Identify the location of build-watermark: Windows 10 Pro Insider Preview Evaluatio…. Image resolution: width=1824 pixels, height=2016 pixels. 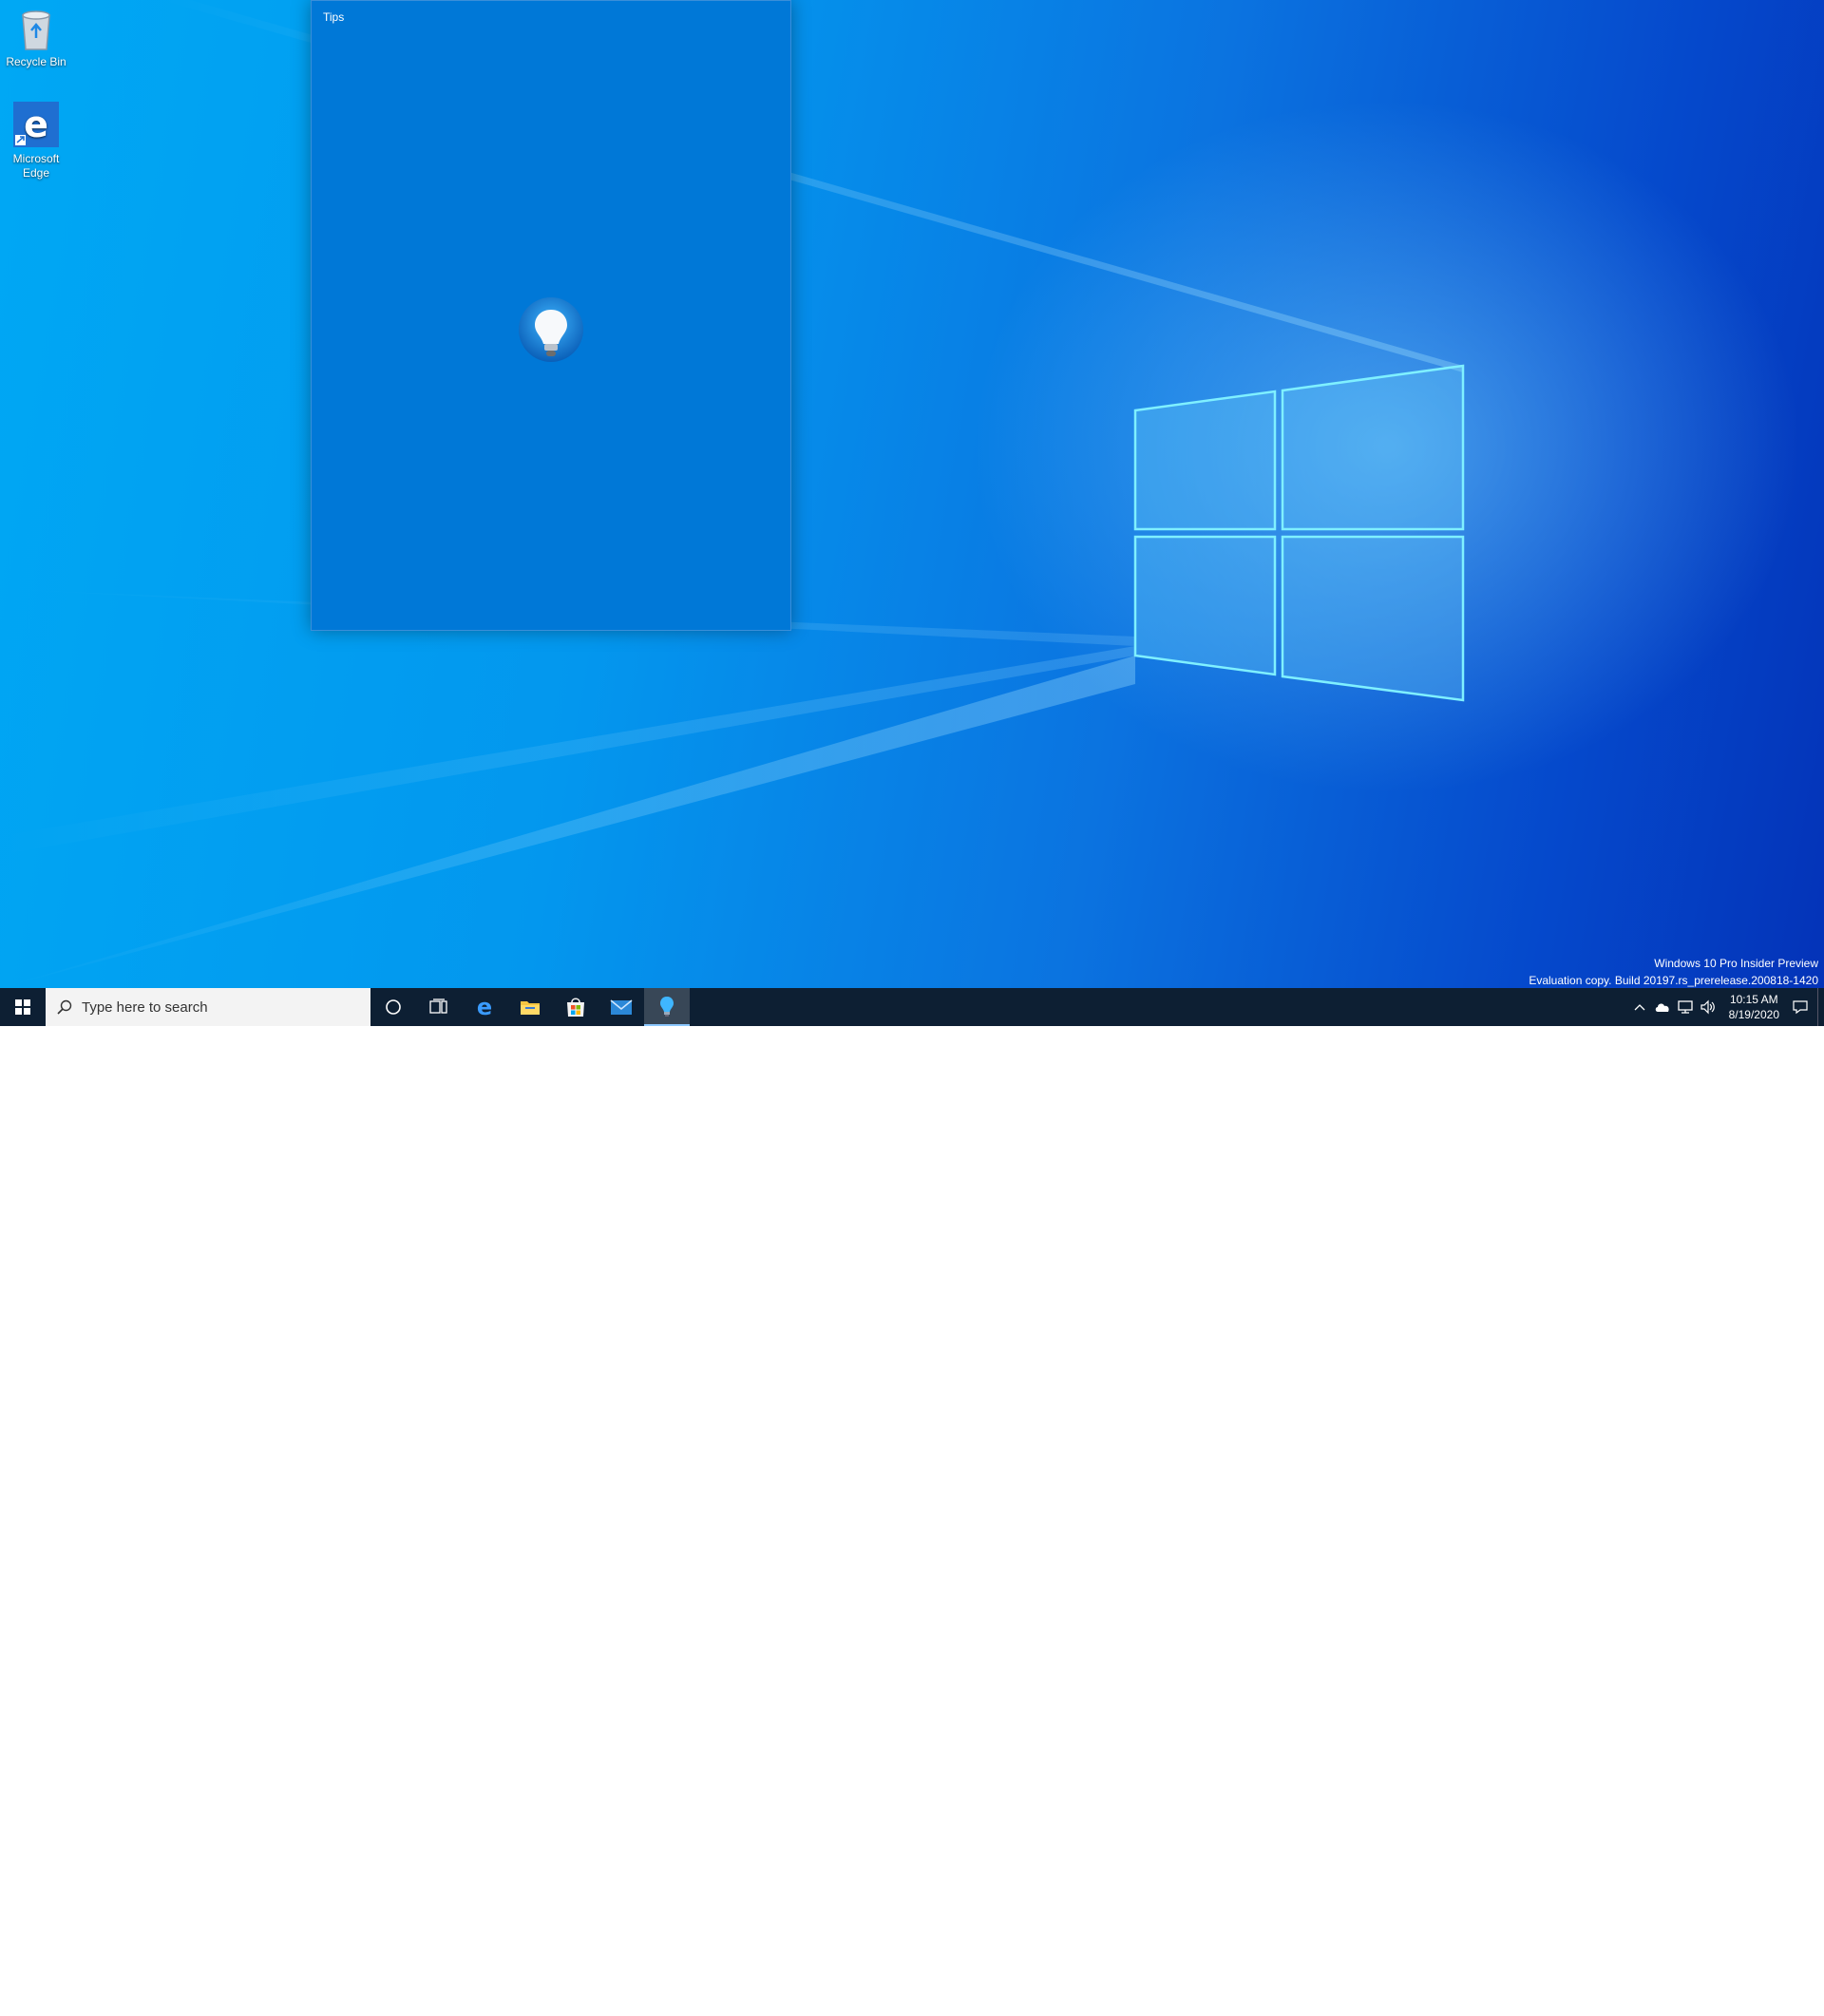
(1673, 972).